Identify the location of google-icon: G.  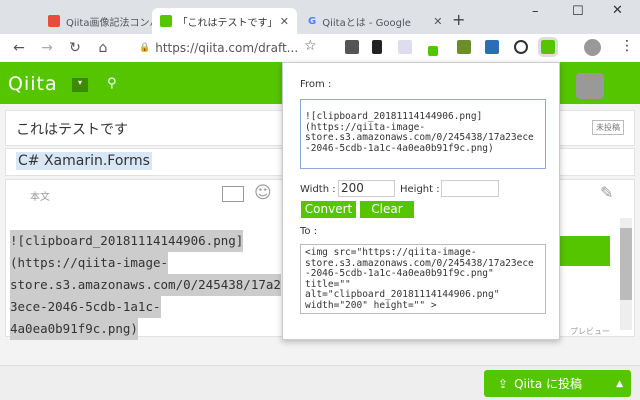
(312, 21).